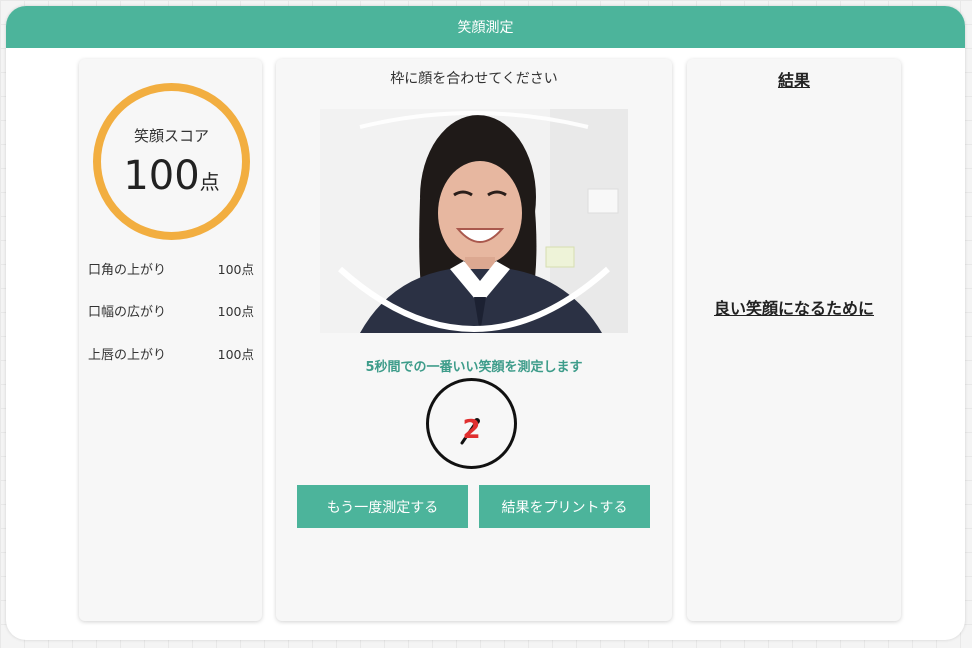 This screenshot has height=648, width=972. Describe the element at coordinates (171, 136) in the screenshot. I see `score-ring-label: 笑顔スコア` at that location.